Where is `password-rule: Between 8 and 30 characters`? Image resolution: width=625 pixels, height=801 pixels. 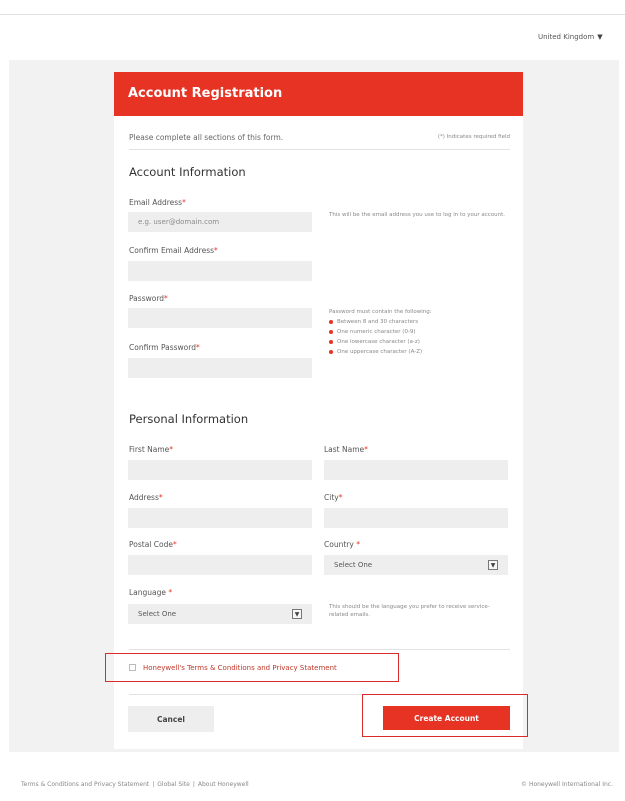
password-rule: Between 8 and 30 characters is located at coordinates (380, 322).